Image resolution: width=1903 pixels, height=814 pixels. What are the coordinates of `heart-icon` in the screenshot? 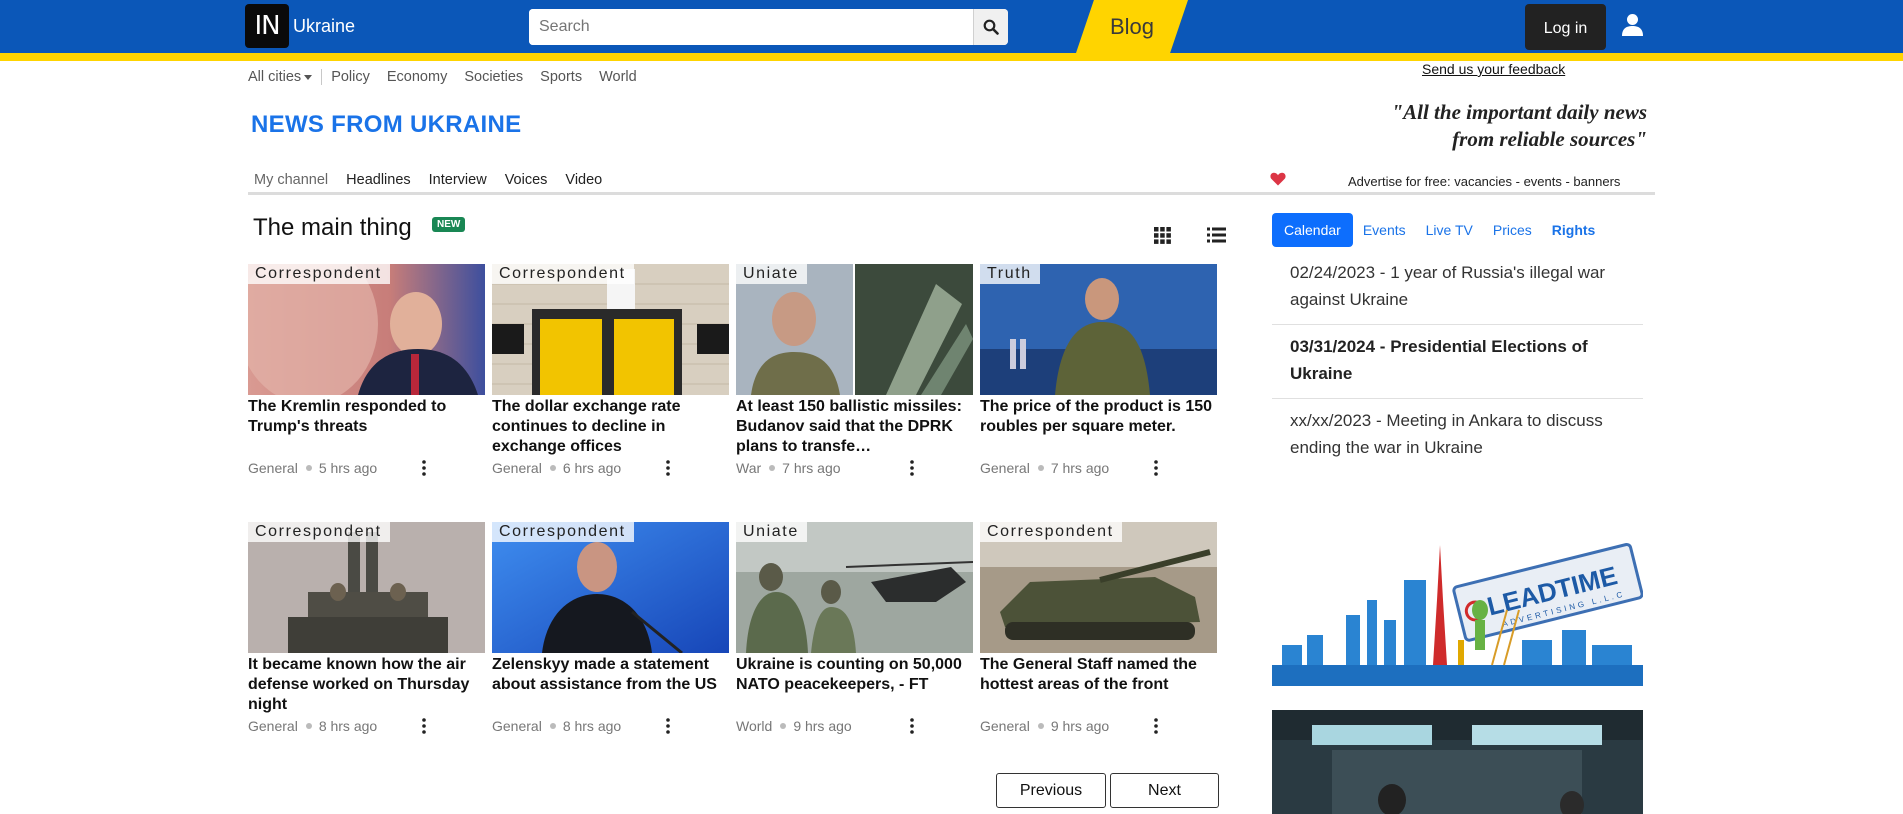 It's located at (1278, 179).